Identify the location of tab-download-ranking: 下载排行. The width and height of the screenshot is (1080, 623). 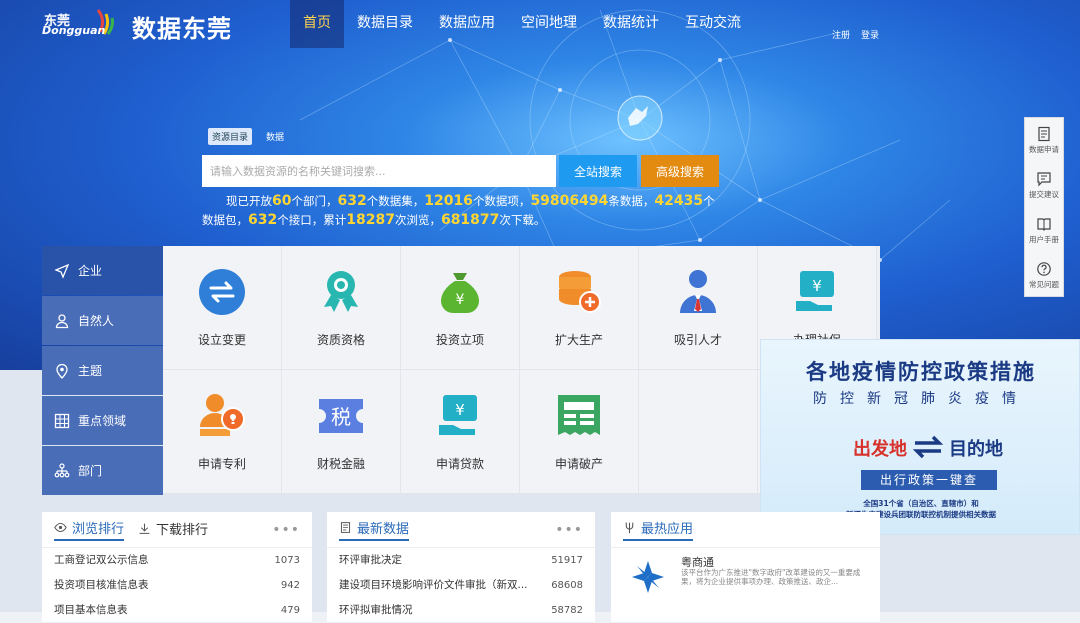
(173, 529).